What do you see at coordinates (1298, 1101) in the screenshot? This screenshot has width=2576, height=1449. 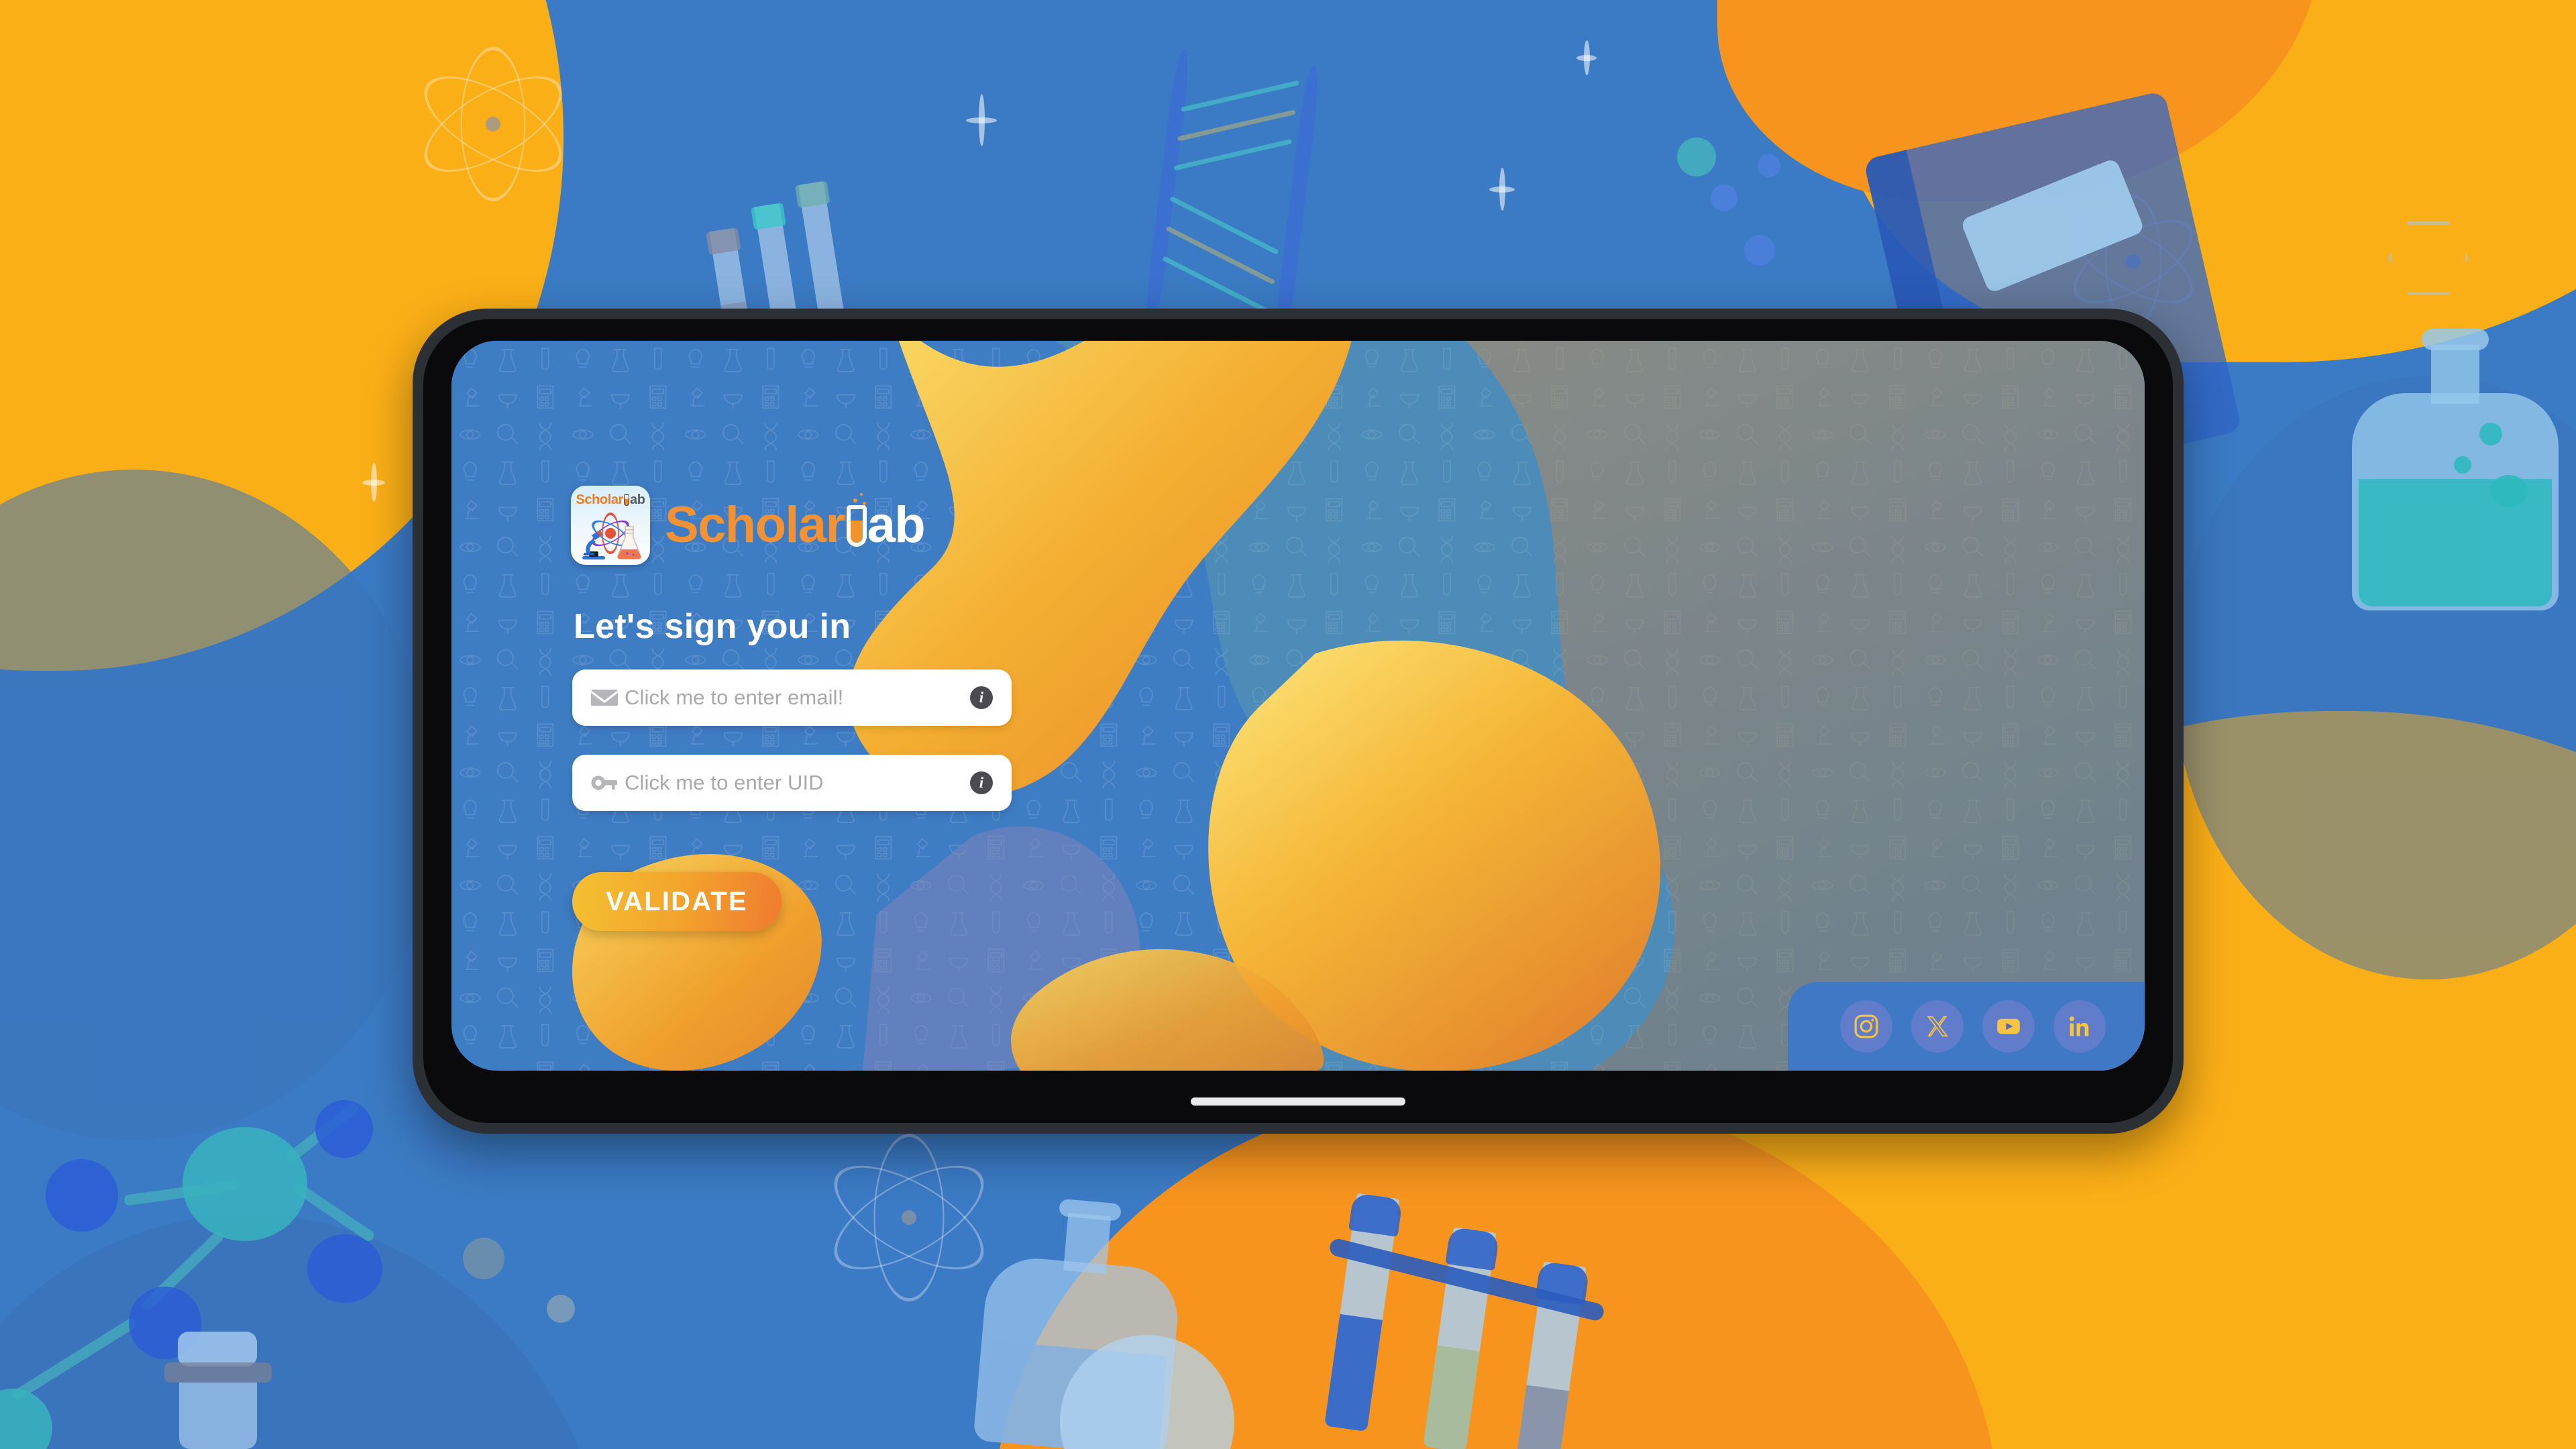 I see `home-indicator` at bounding box center [1298, 1101].